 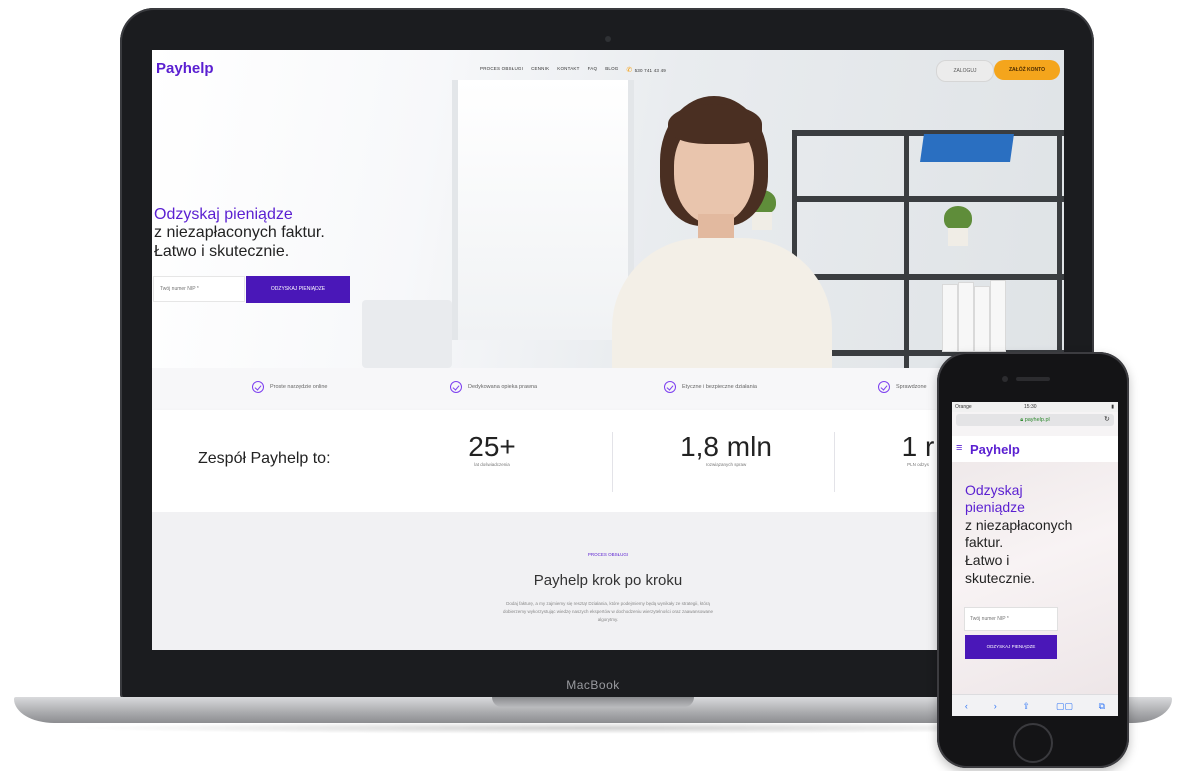 I want to click on phone-camera-icon, so click(x=1005, y=379).